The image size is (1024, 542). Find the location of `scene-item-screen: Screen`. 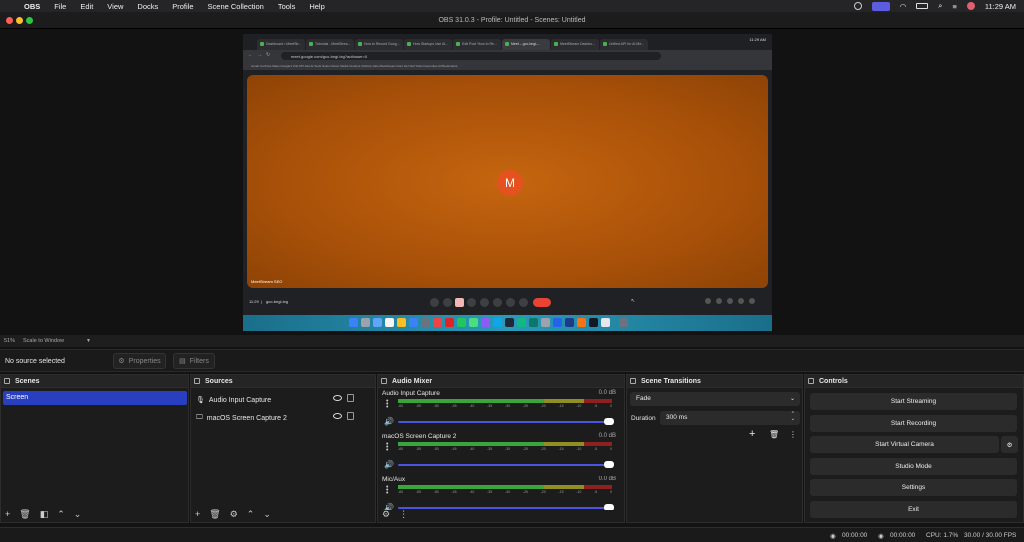

scene-item-screen: Screen is located at coordinates (95, 398).